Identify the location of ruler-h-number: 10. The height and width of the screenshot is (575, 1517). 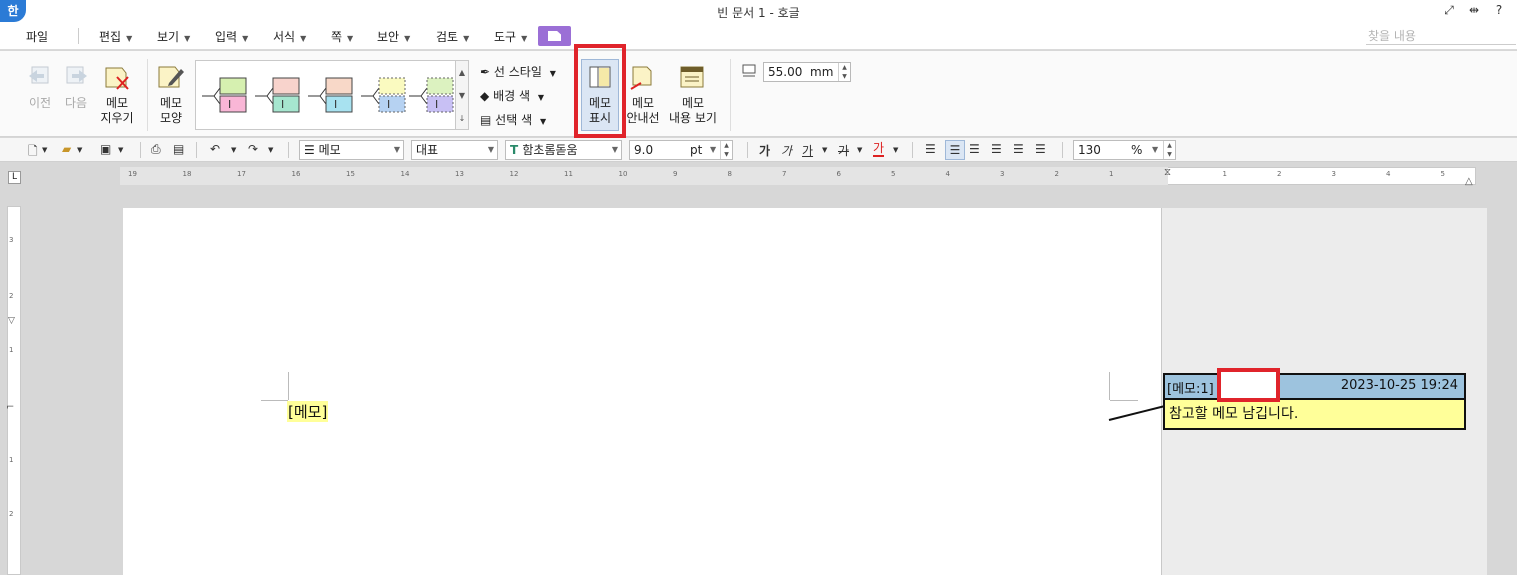
(623, 174).